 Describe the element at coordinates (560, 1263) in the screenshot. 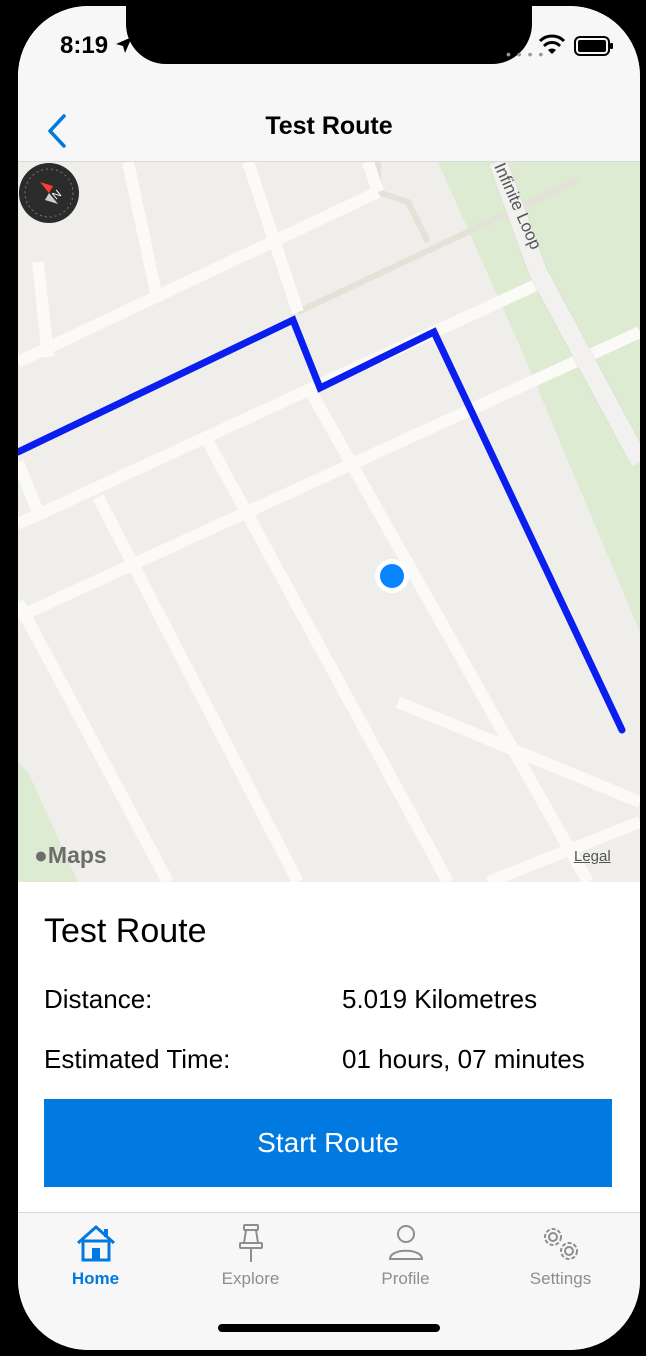

I see `tab-settings: Settings` at that location.